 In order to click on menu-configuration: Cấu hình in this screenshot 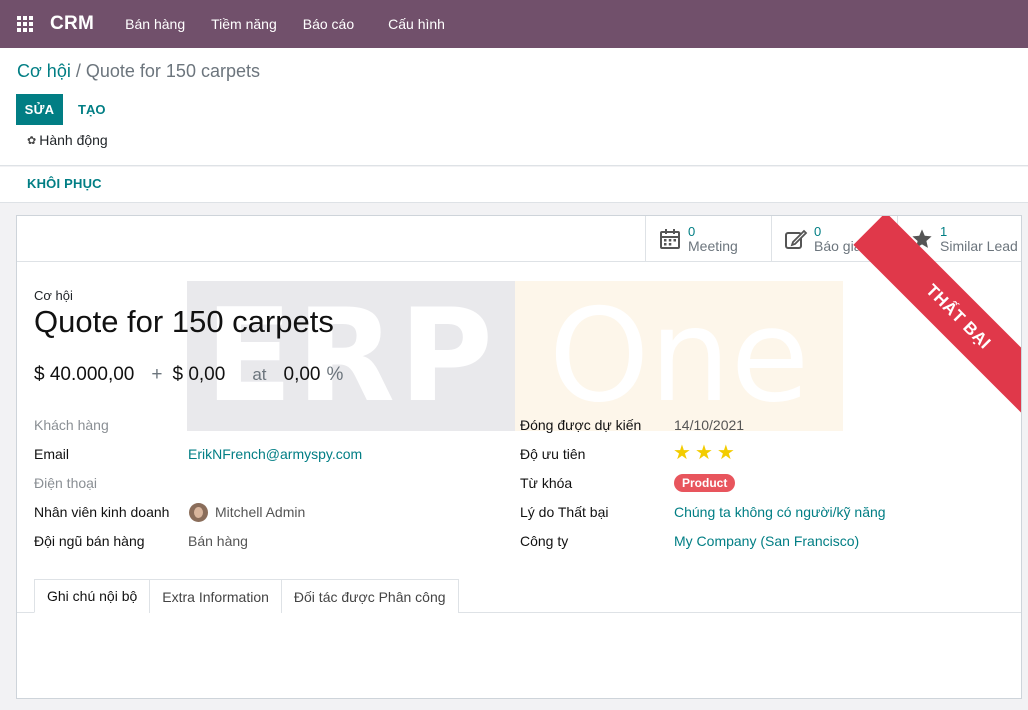, I will do `click(416, 24)`.